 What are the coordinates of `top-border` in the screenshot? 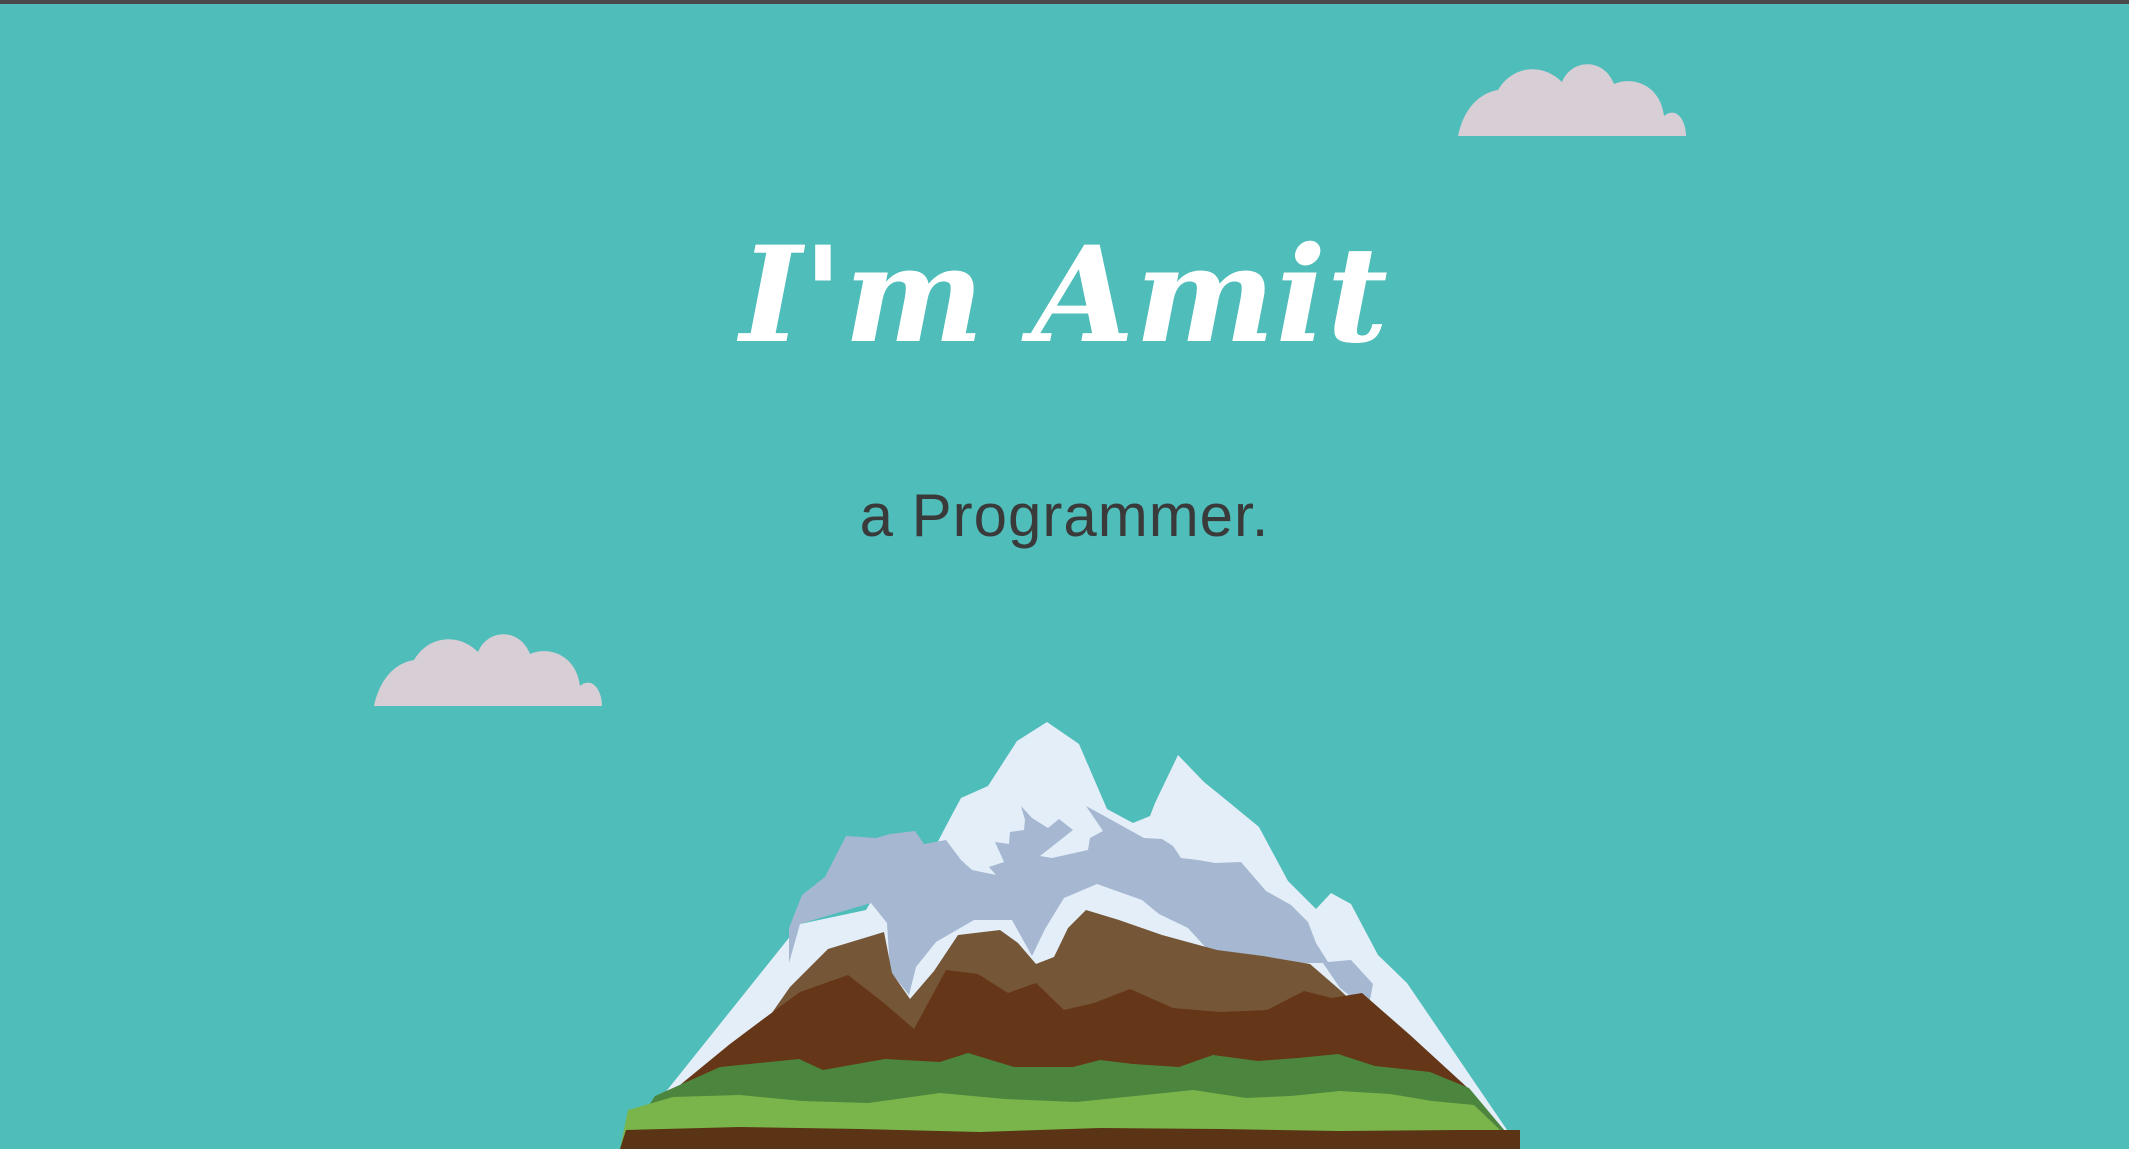 It's located at (1064, 2).